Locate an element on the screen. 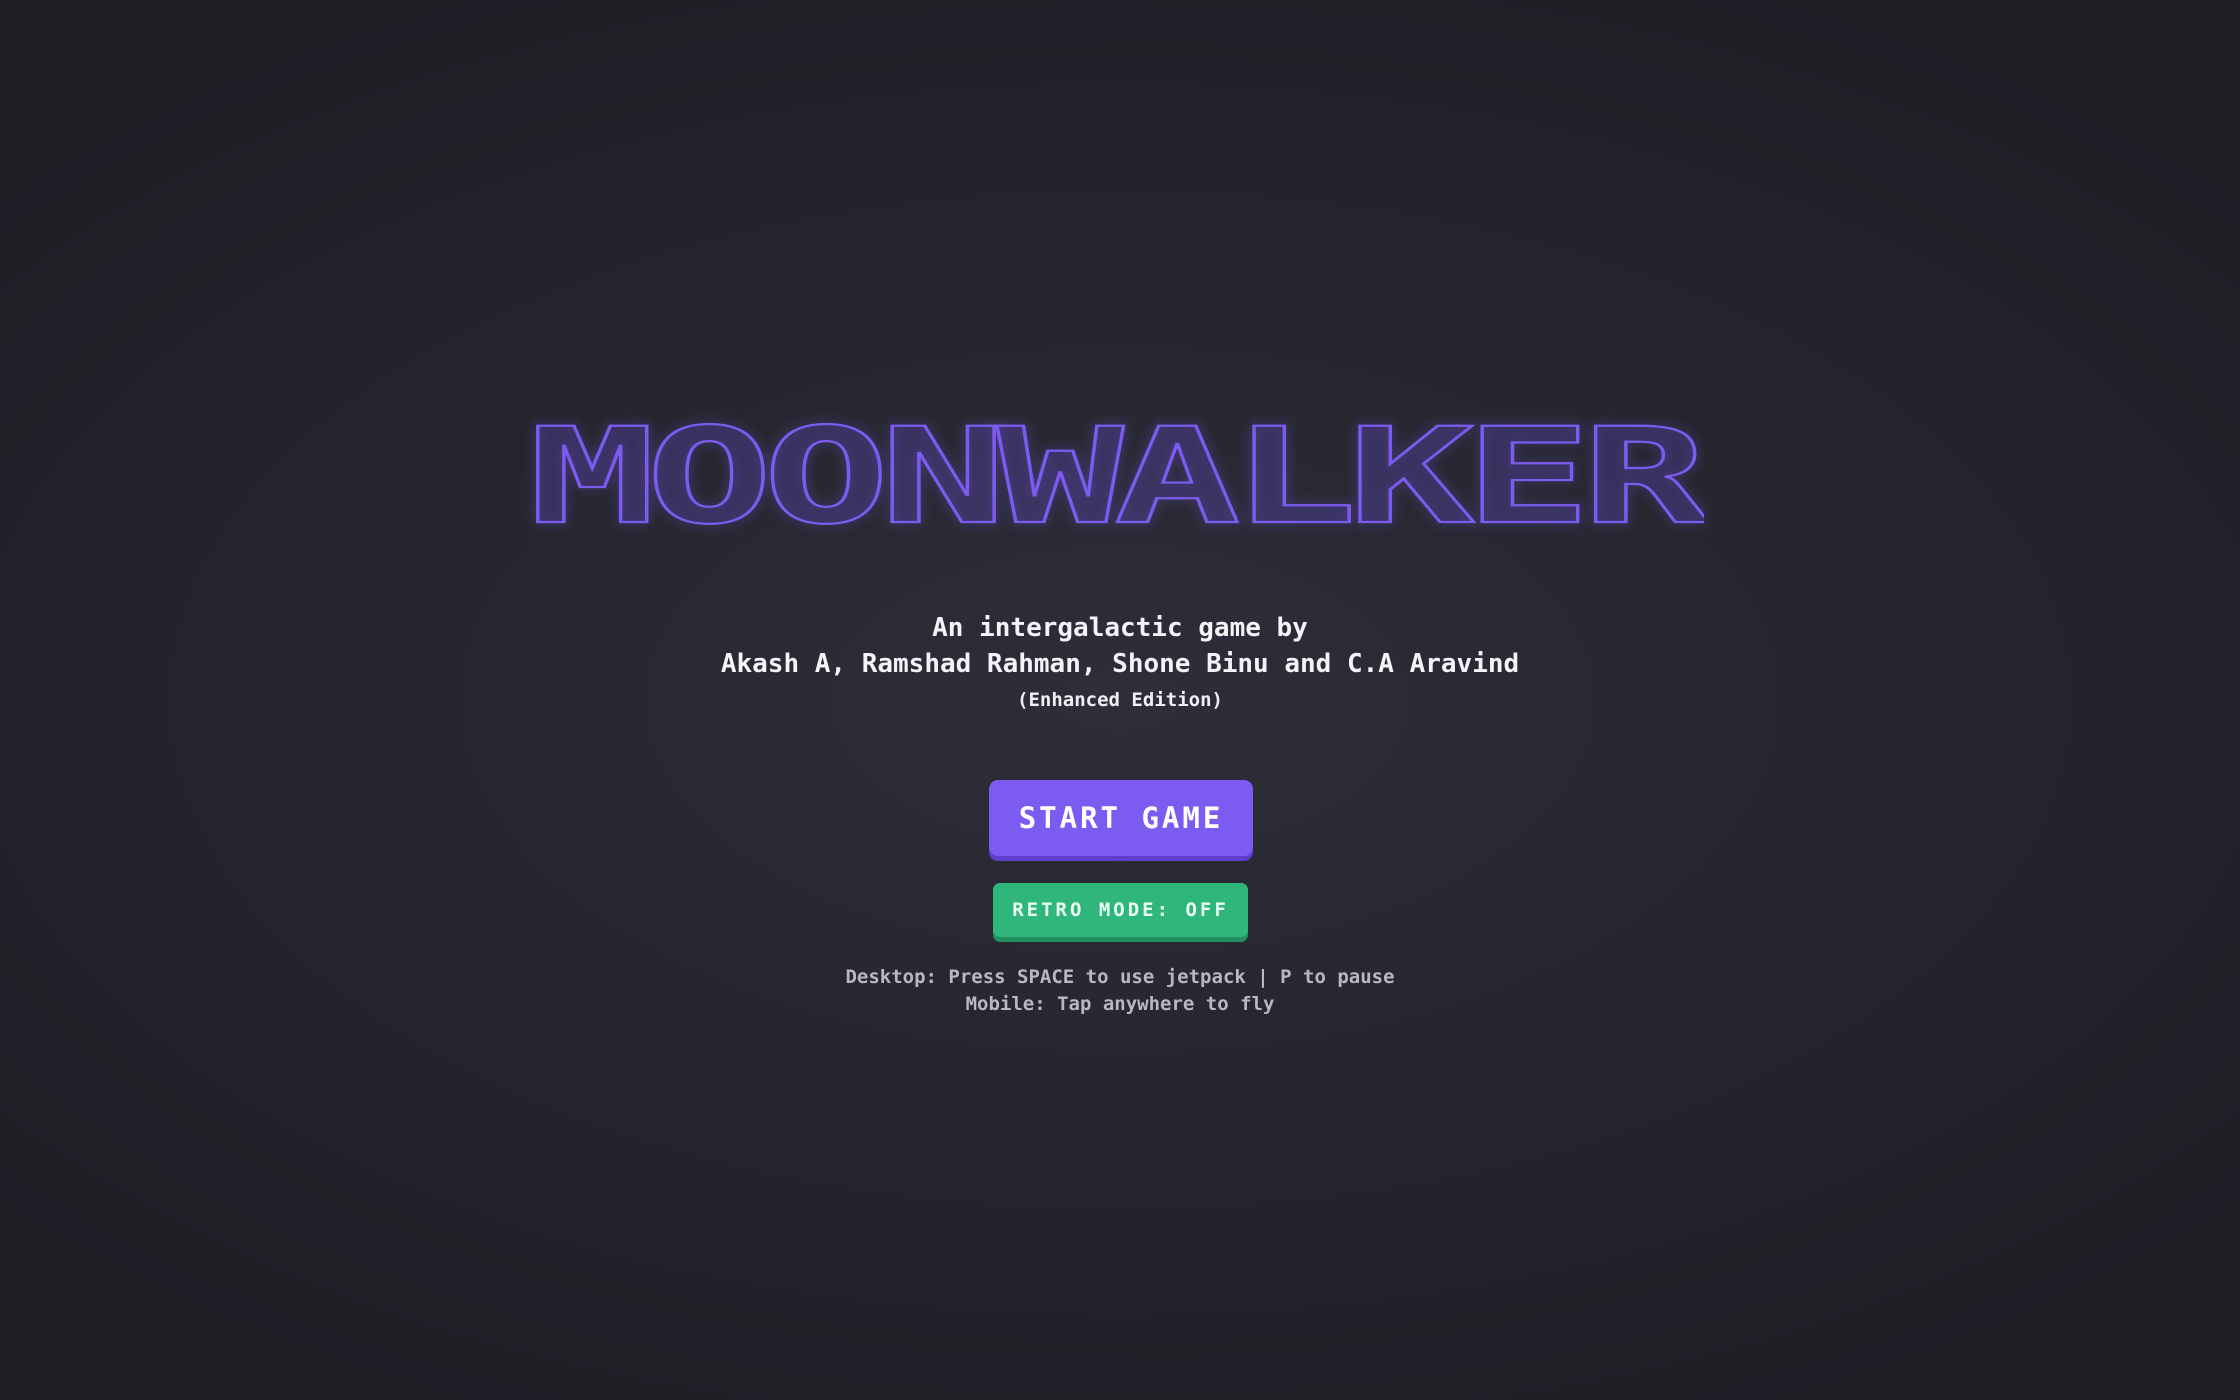 The width and height of the screenshot is (2240, 1400). credits-intro: An intergalactic game by is located at coordinates (1120, 628).